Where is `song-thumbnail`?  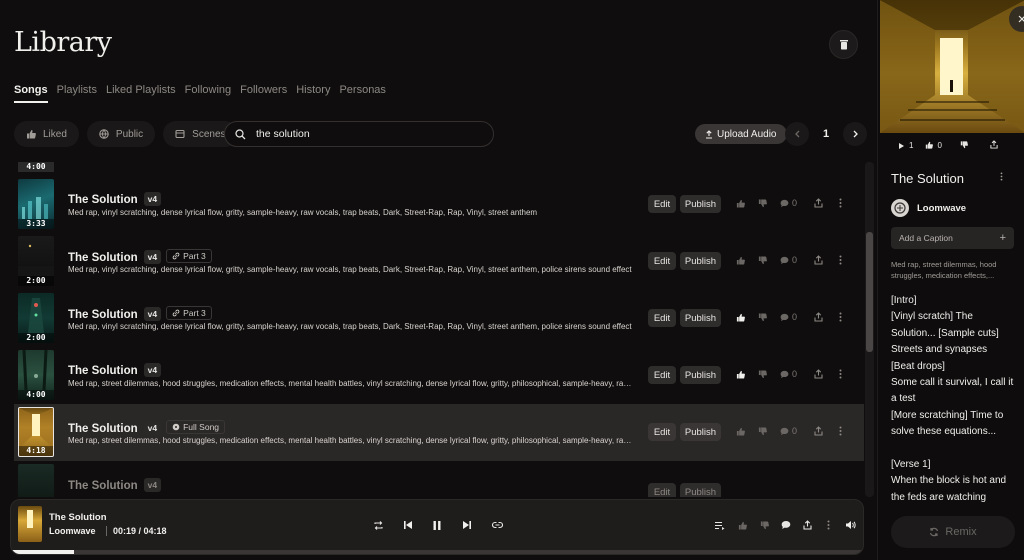 song-thumbnail is located at coordinates (36, 480).